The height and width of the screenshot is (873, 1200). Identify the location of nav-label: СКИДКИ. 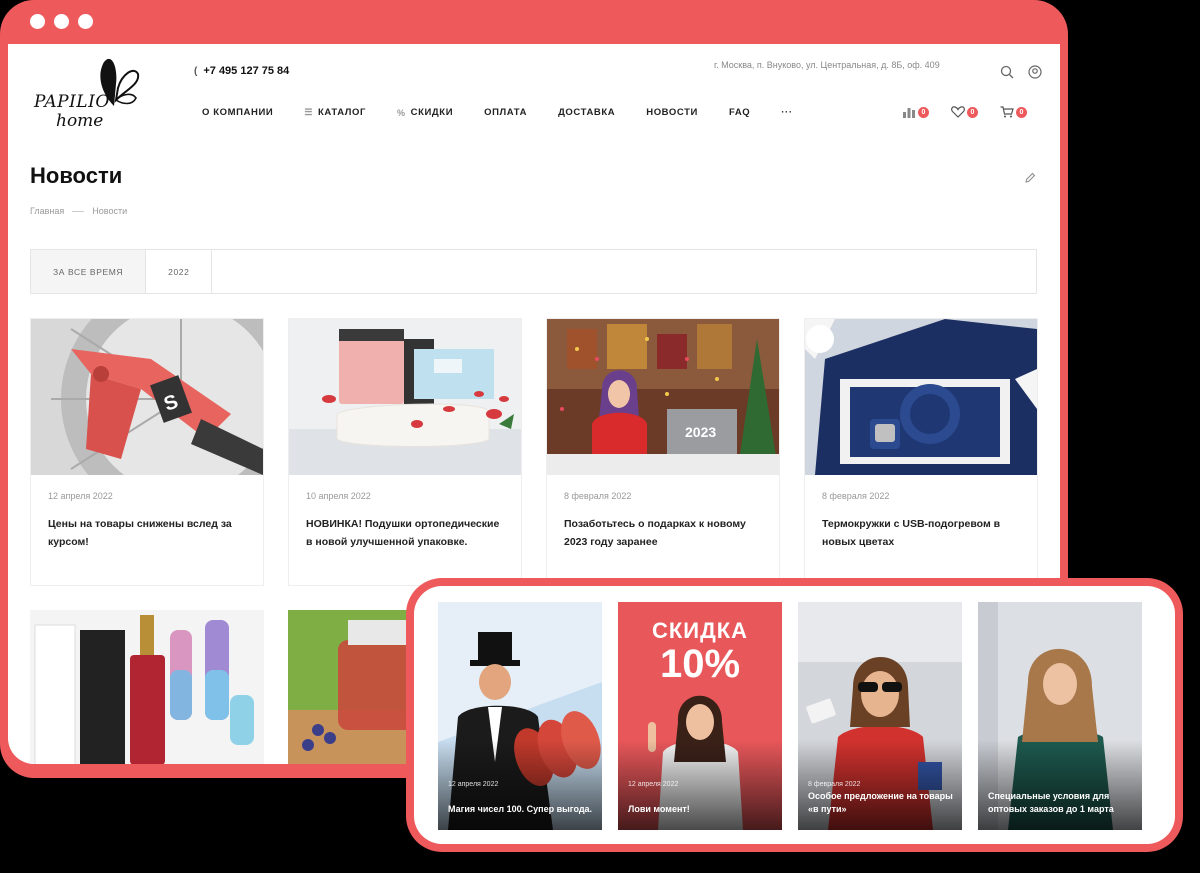
(432, 112).